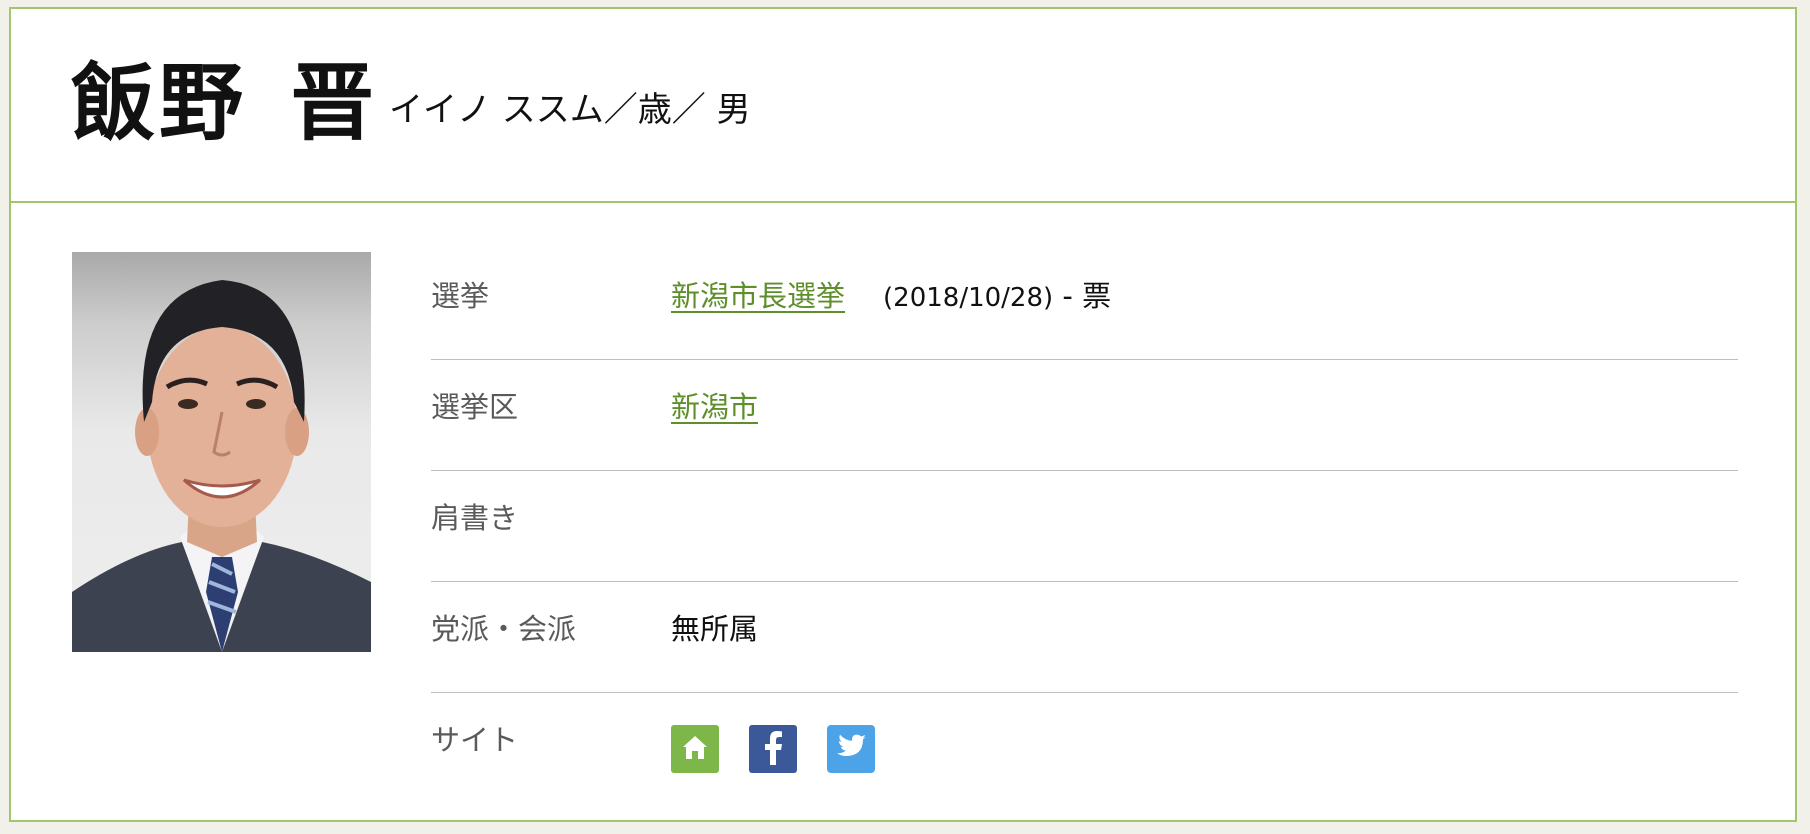  I want to click on election-value: 新潟市長選挙 (2018/10/28) - 票, so click(891, 296).